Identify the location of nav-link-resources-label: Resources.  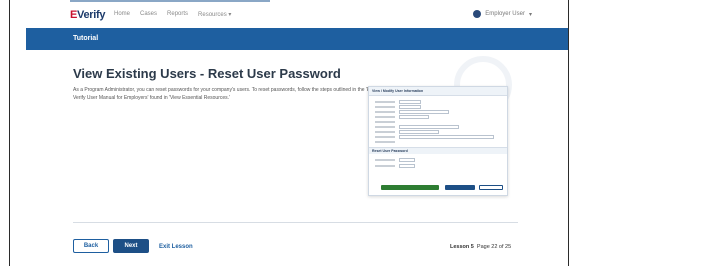
(212, 15).